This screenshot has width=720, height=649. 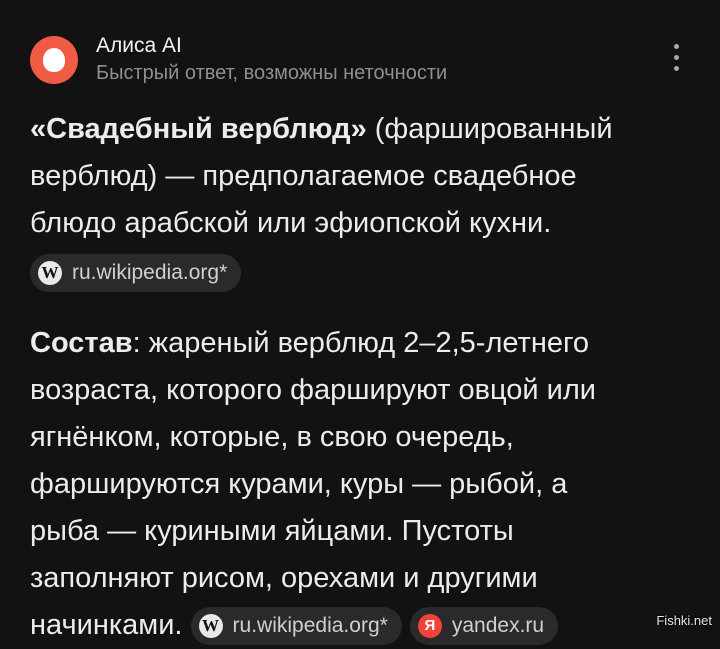 I want to click on text-line: заполняют рисом, орехами и другими, so click(x=284, y=578).